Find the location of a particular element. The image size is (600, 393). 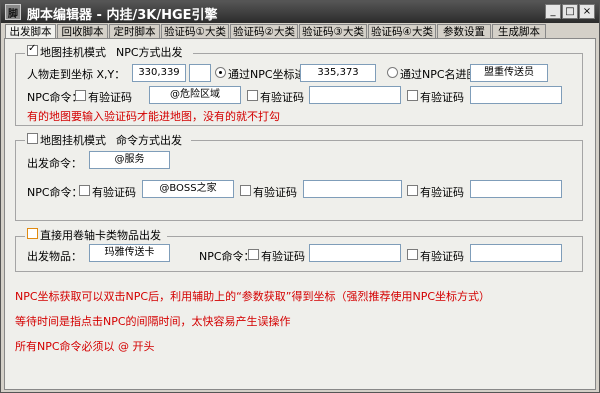

verify-label-2a: 有验证码 is located at coordinates (114, 192).